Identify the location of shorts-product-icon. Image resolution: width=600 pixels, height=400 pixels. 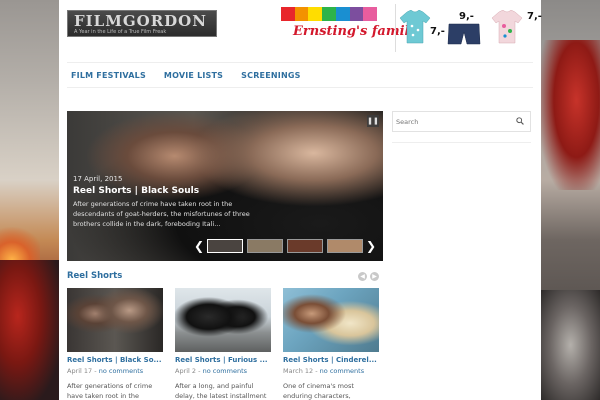
(464, 34).